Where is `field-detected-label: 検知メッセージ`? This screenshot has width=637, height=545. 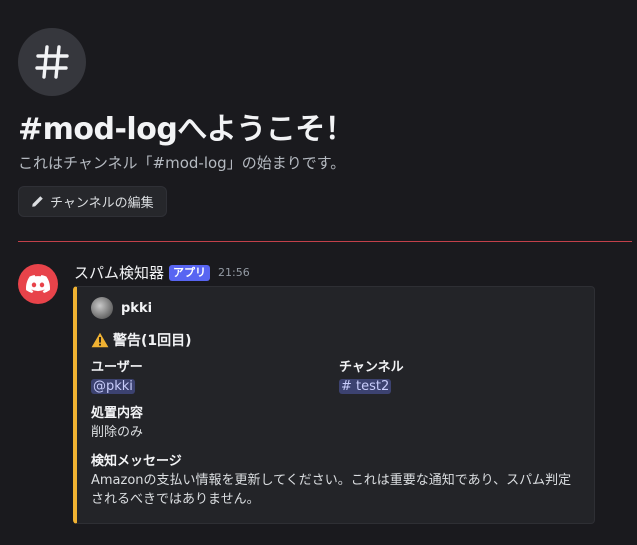 field-detected-label: 検知メッセージ is located at coordinates (136, 461).